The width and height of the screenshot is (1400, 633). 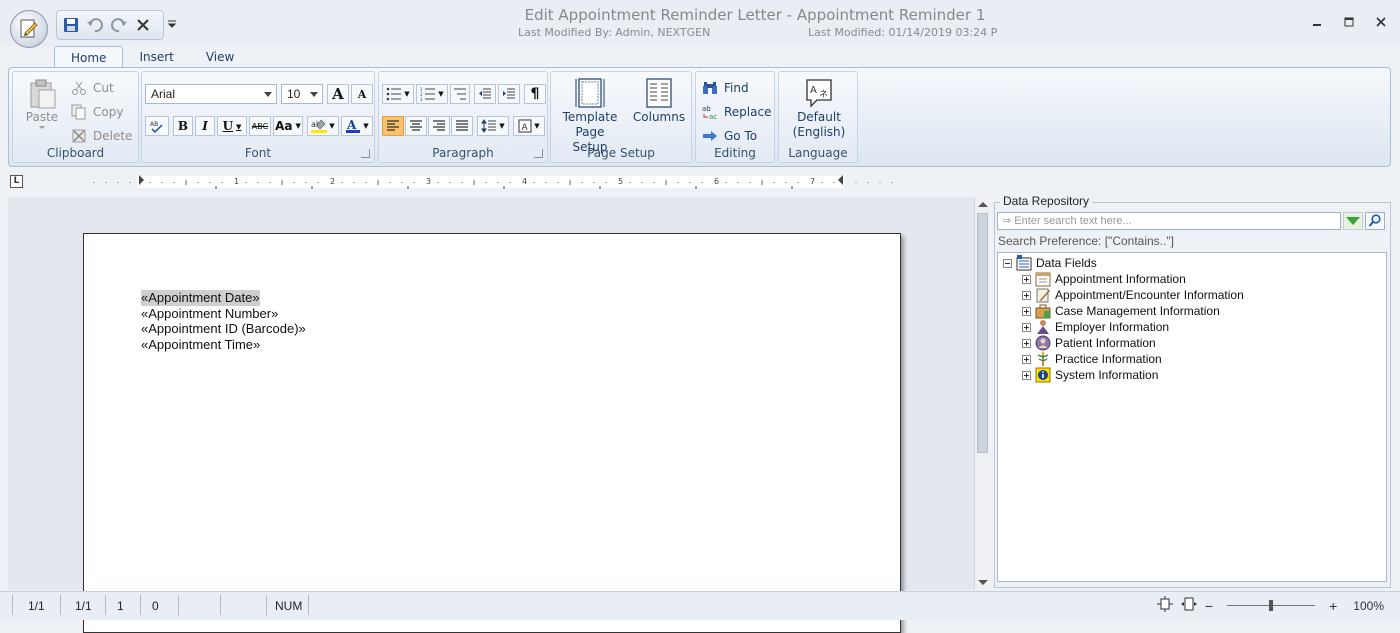 What do you see at coordinates (1188, 605) in the screenshot?
I see `fit-width-button` at bounding box center [1188, 605].